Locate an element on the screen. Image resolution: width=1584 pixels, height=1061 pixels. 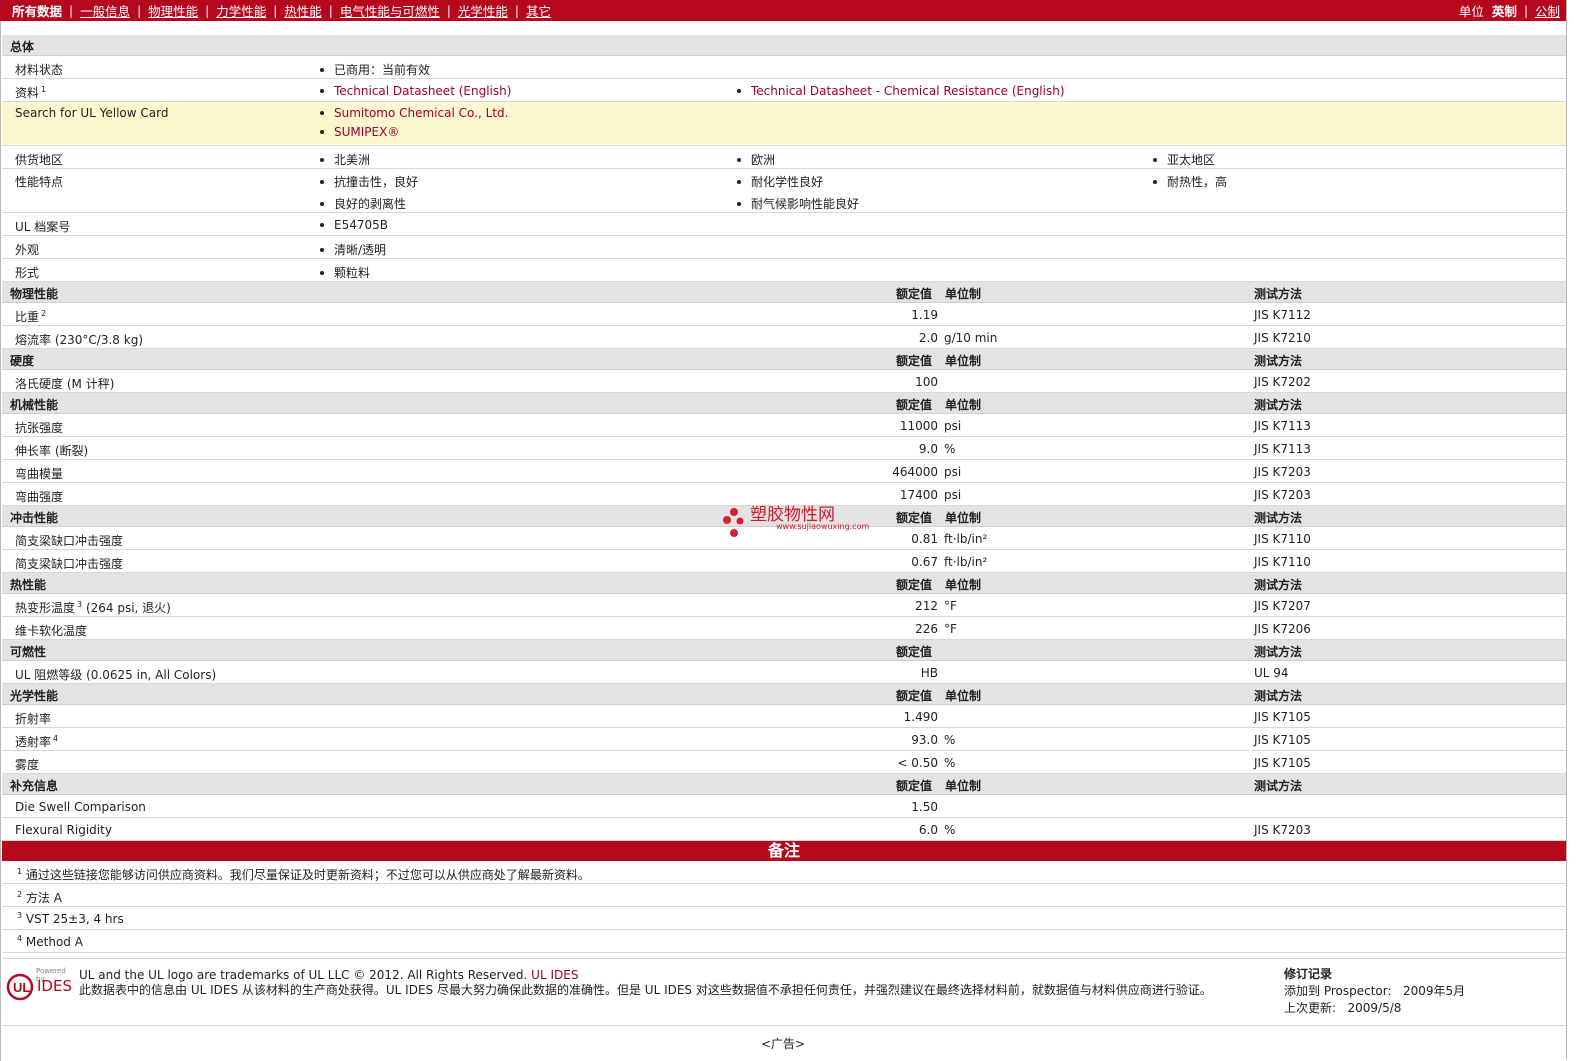
section-mechanical: 机械性能 额定值 单位制 测试方法 is located at coordinates (784, 403).